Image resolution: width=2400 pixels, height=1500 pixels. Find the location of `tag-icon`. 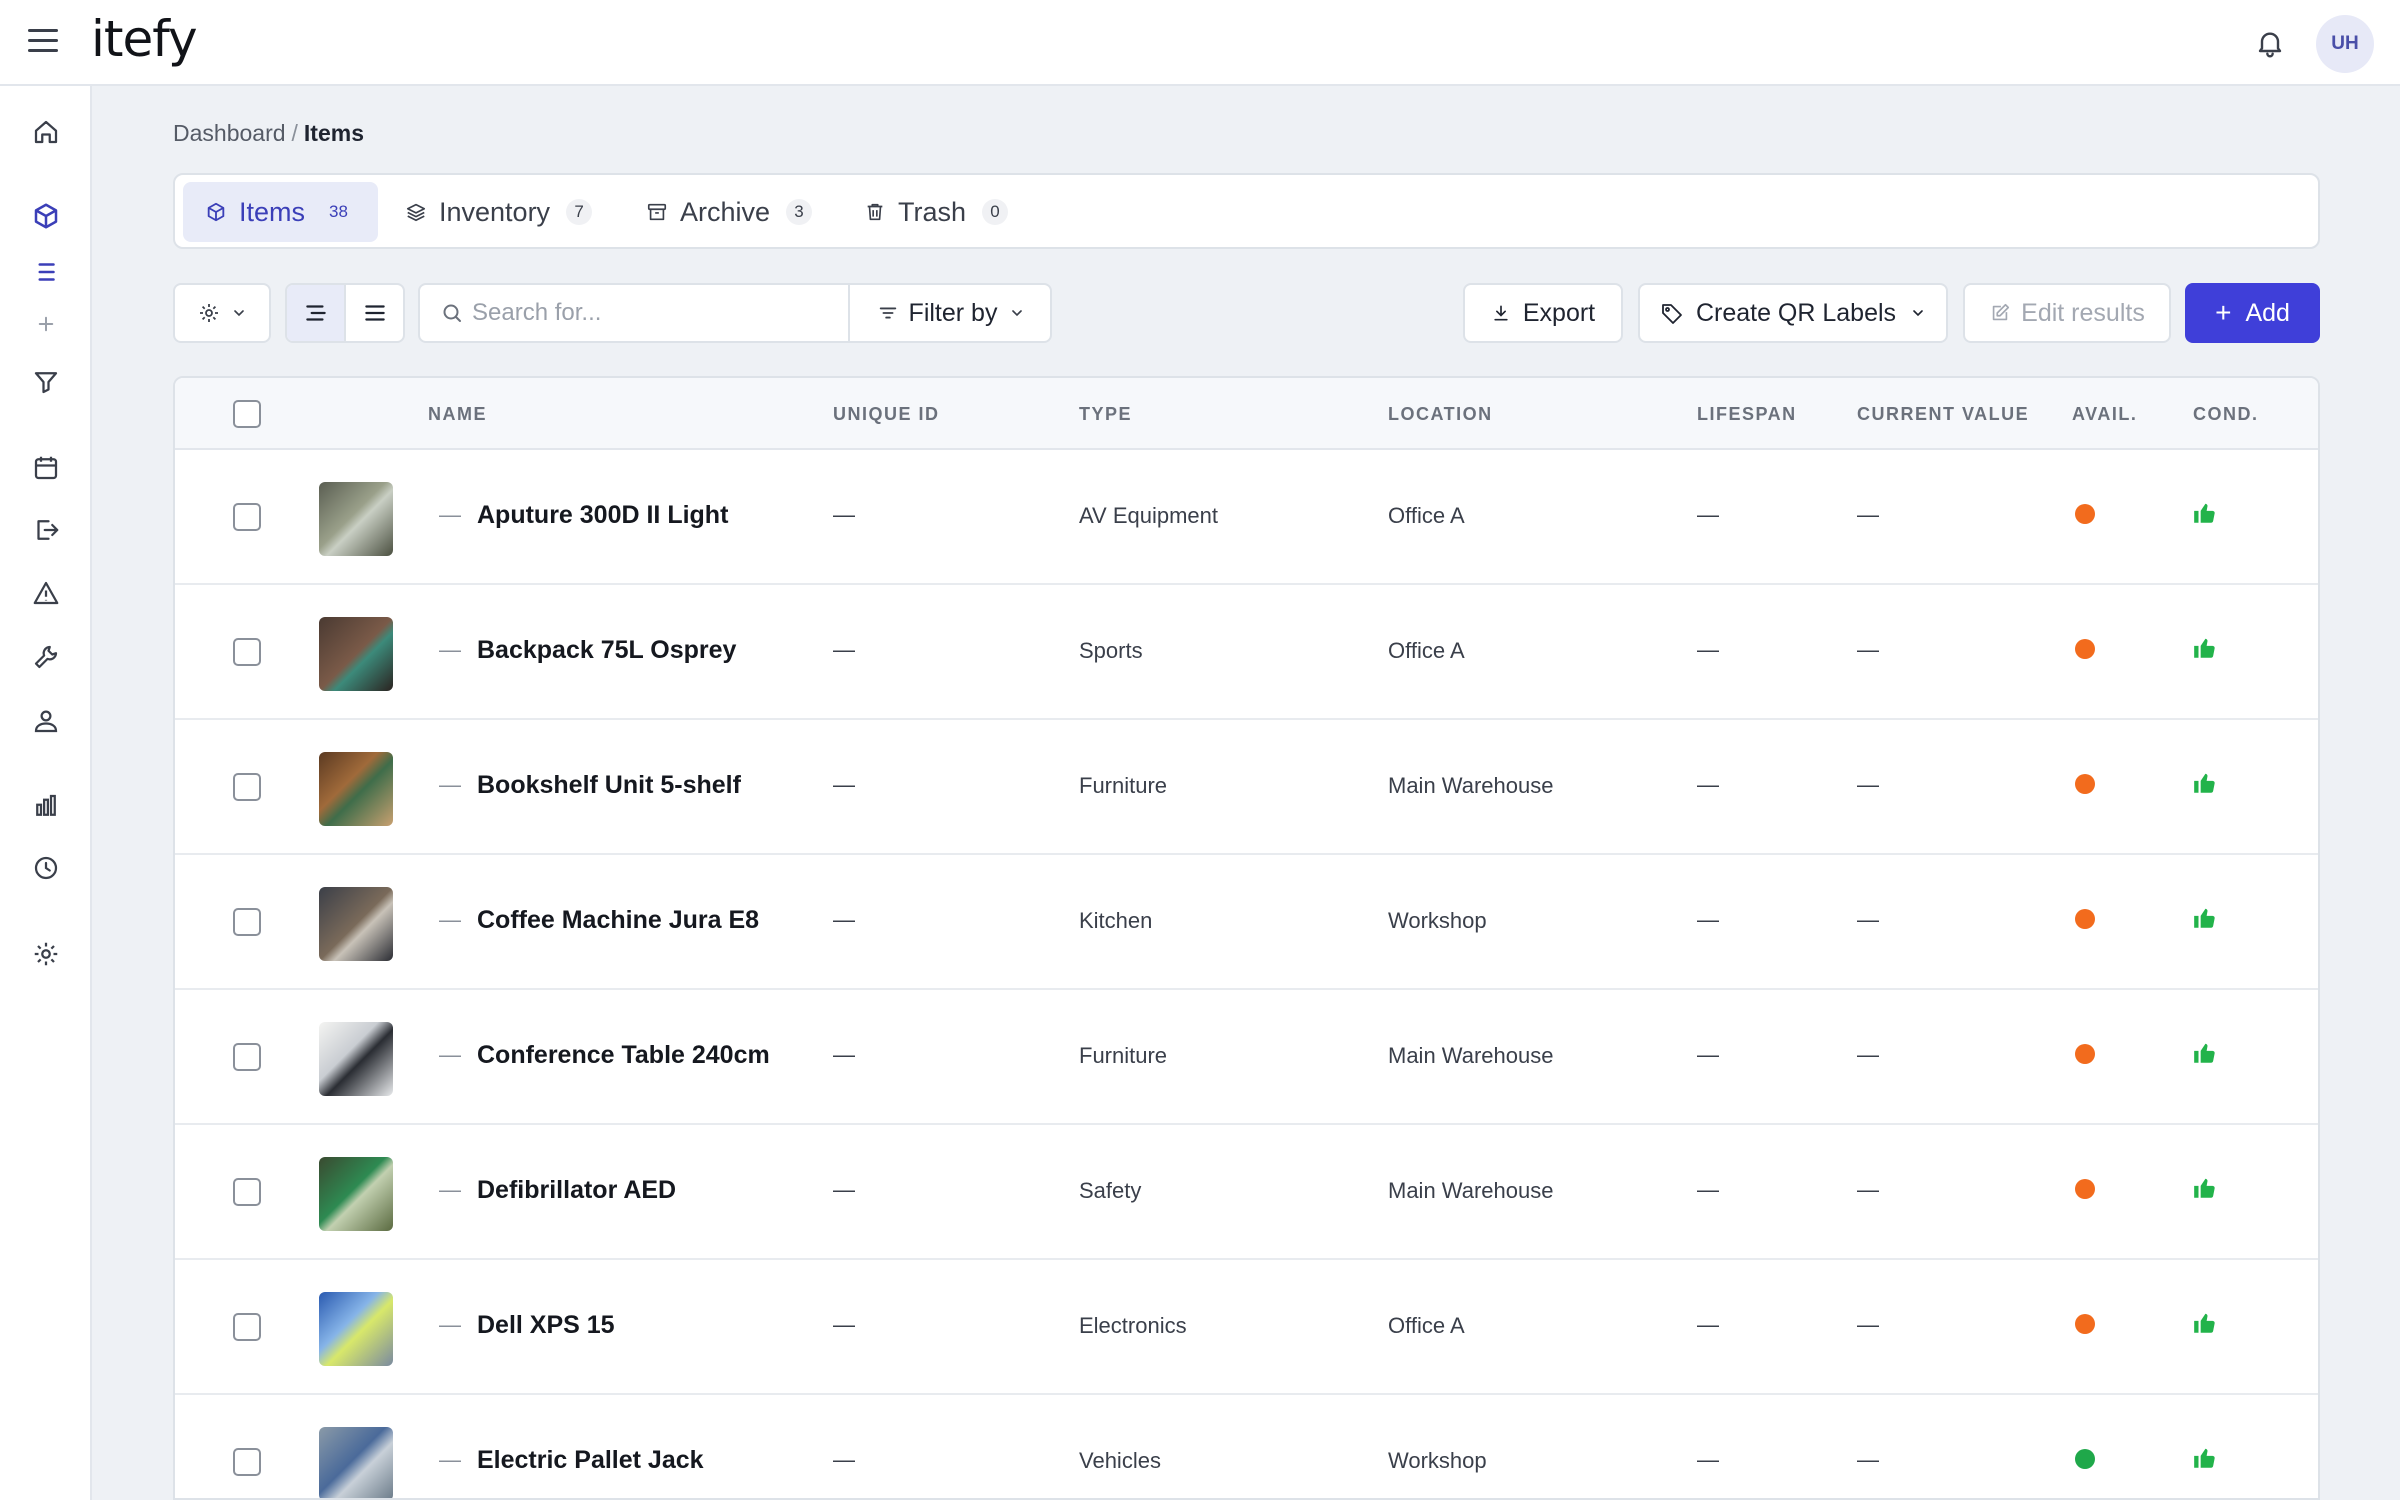

tag-icon is located at coordinates (1672, 314).